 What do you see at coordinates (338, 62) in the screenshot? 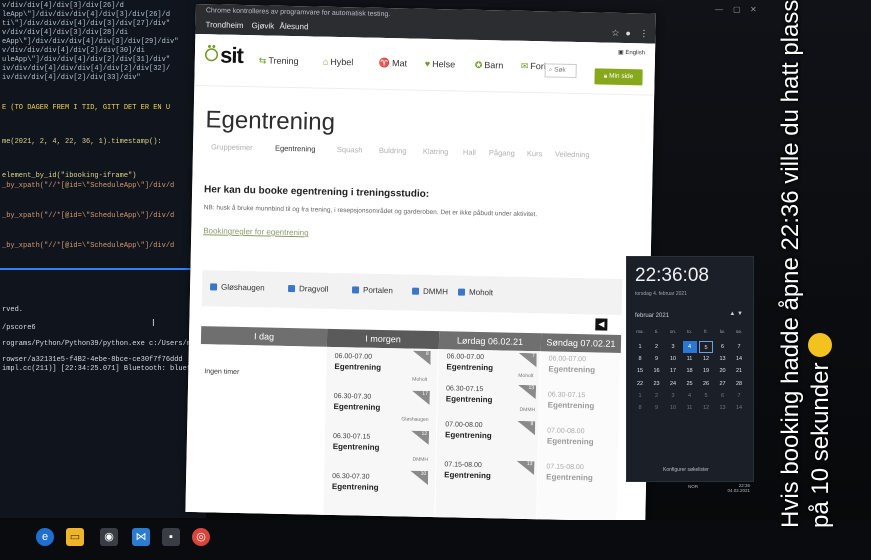
I see `nav-hybel: ⌂ Hybel` at bounding box center [338, 62].